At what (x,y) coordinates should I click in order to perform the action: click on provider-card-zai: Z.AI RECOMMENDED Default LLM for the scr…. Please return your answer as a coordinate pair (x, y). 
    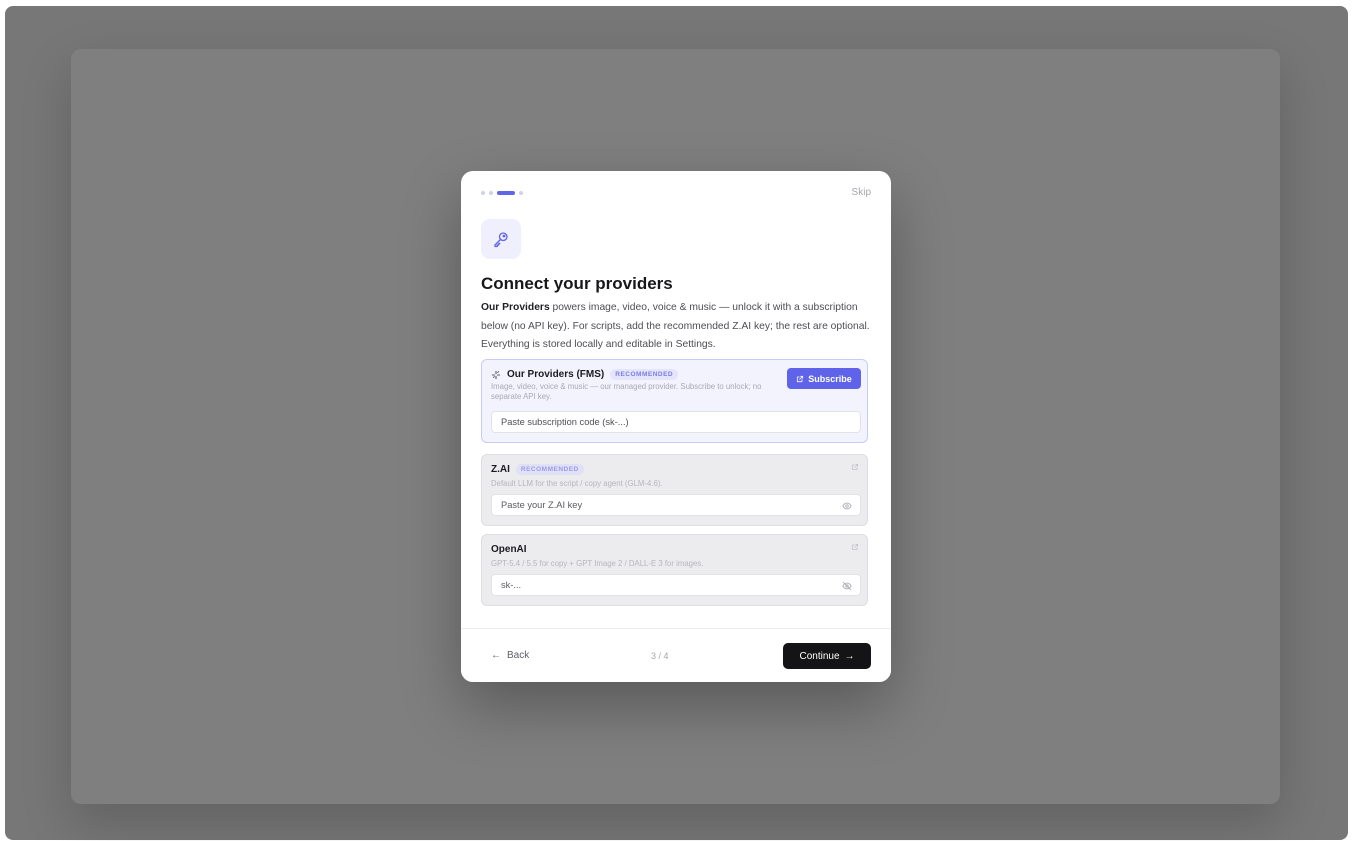
    Looking at the image, I should click on (674, 490).